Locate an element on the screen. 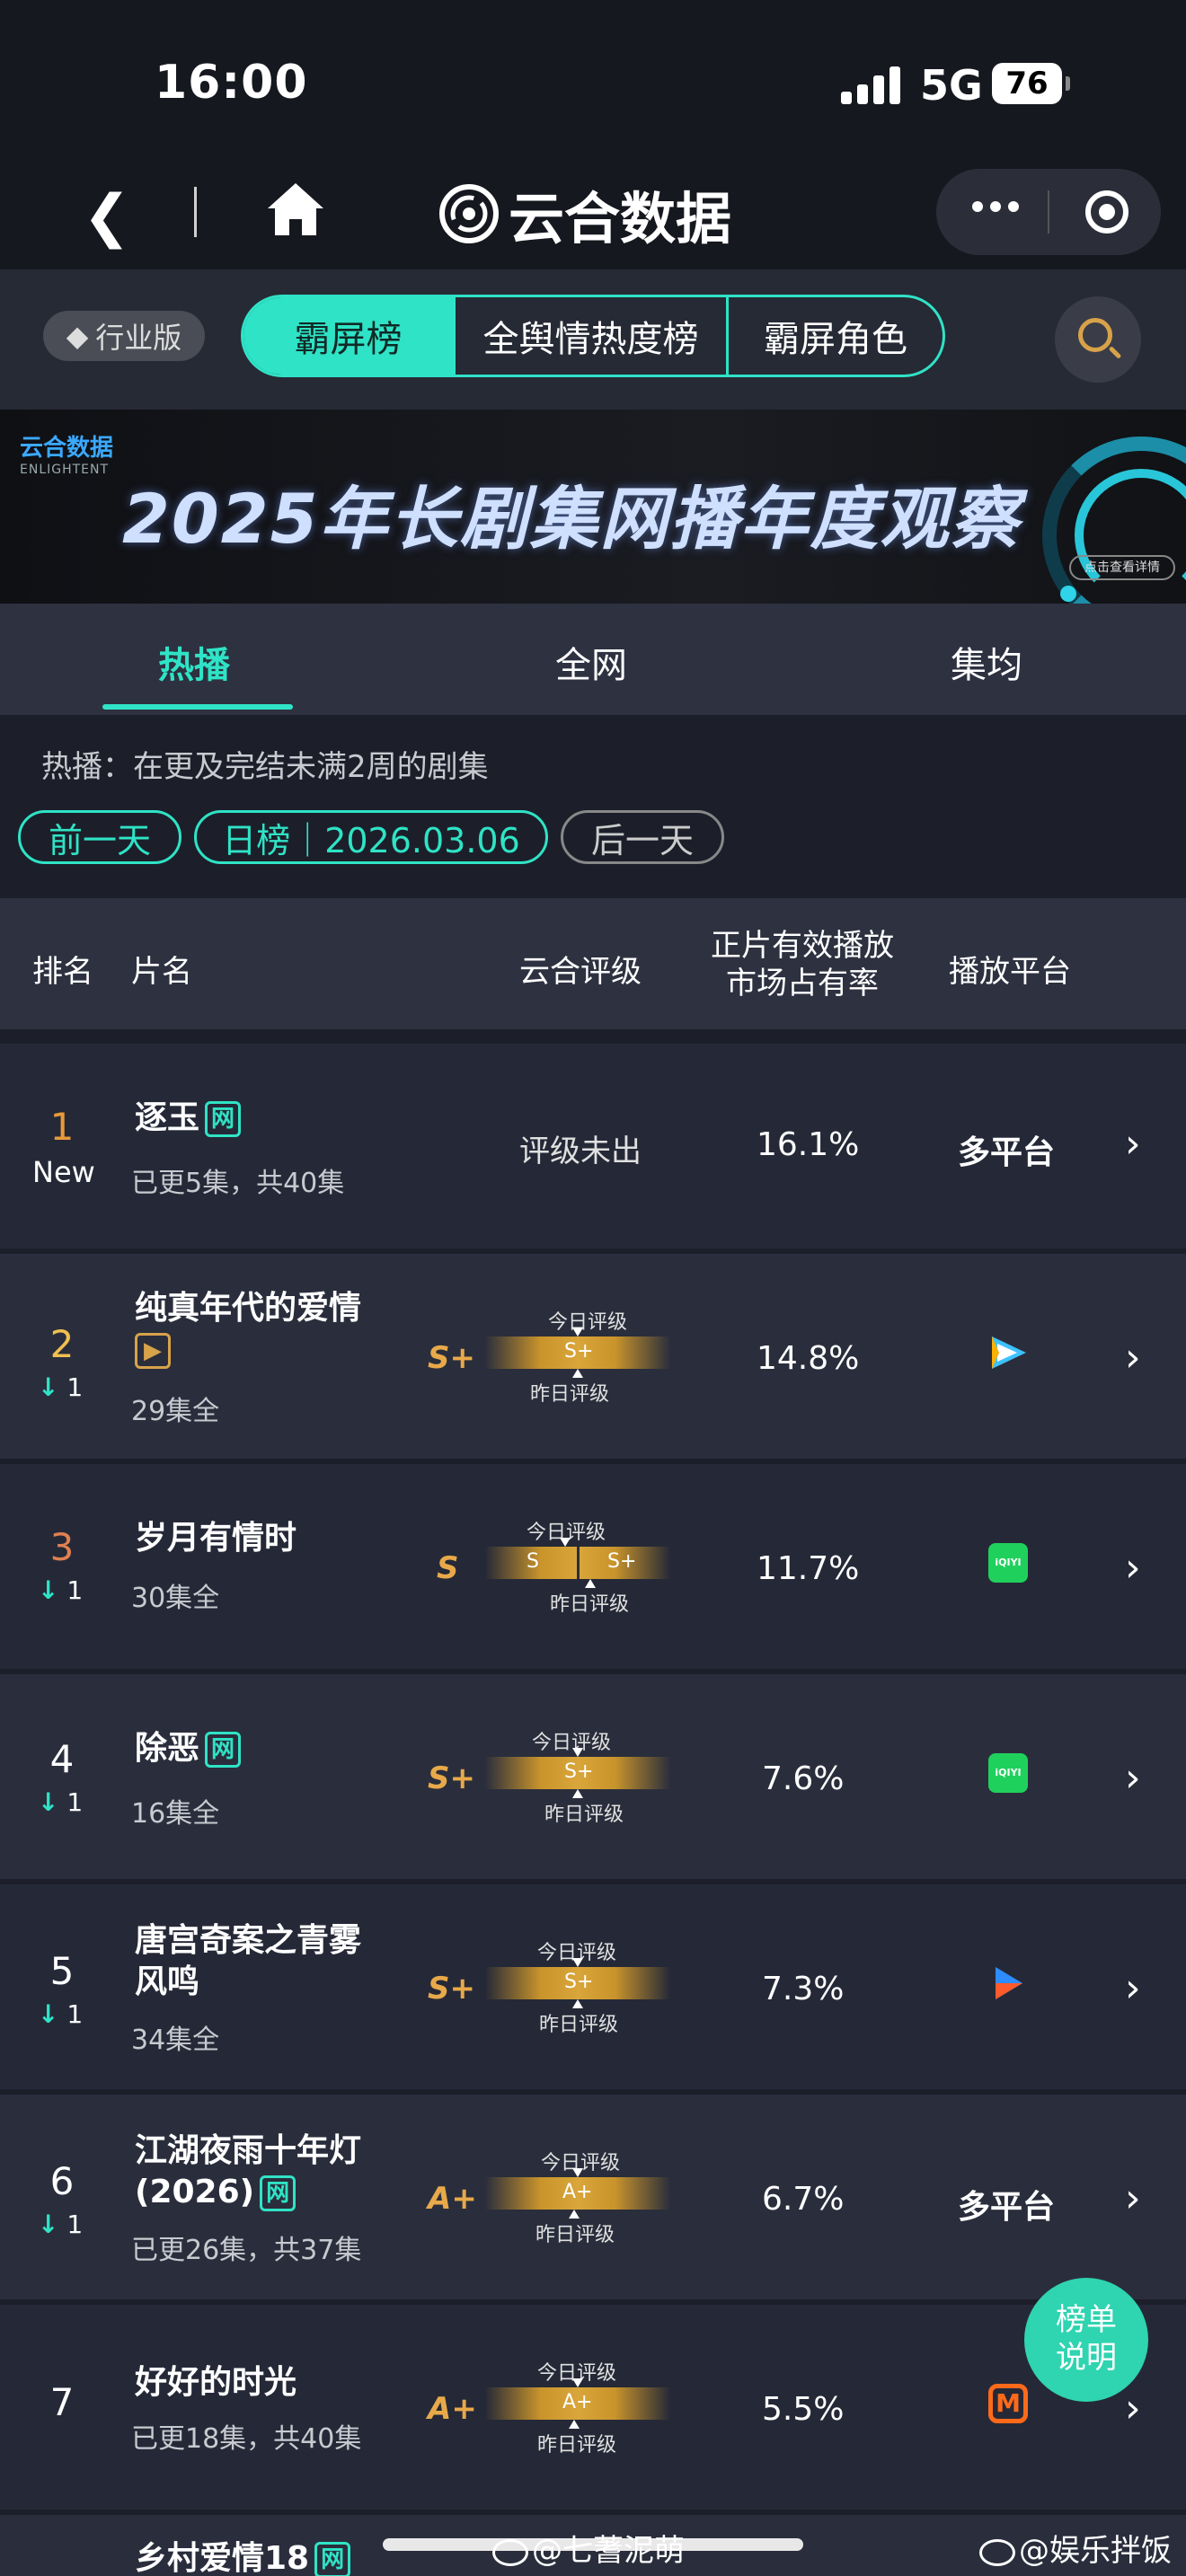 Image resolution: width=1186 pixels, height=2576 pixels. close-target-icon is located at coordinates (1106, 212).